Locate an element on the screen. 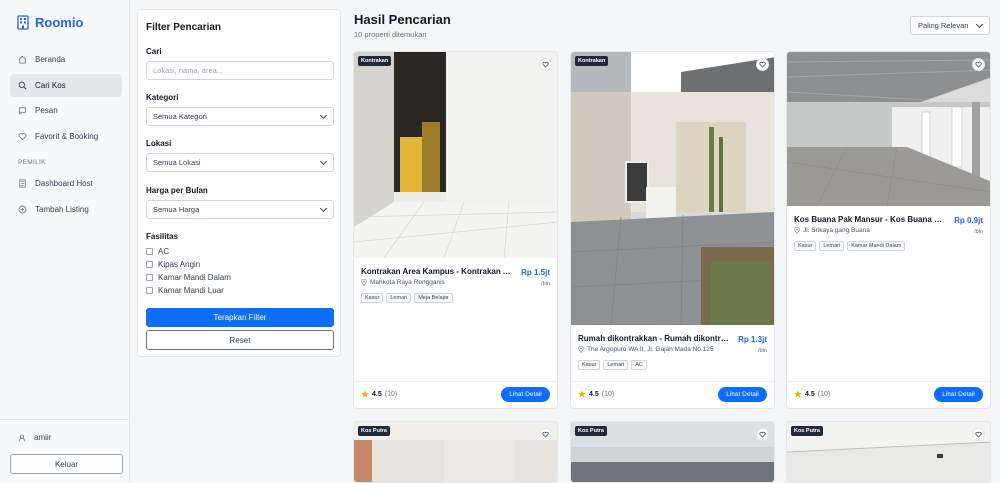 The width and height of the screenshot is (1000, 483). user-icon is located at coordinates (22, 437).